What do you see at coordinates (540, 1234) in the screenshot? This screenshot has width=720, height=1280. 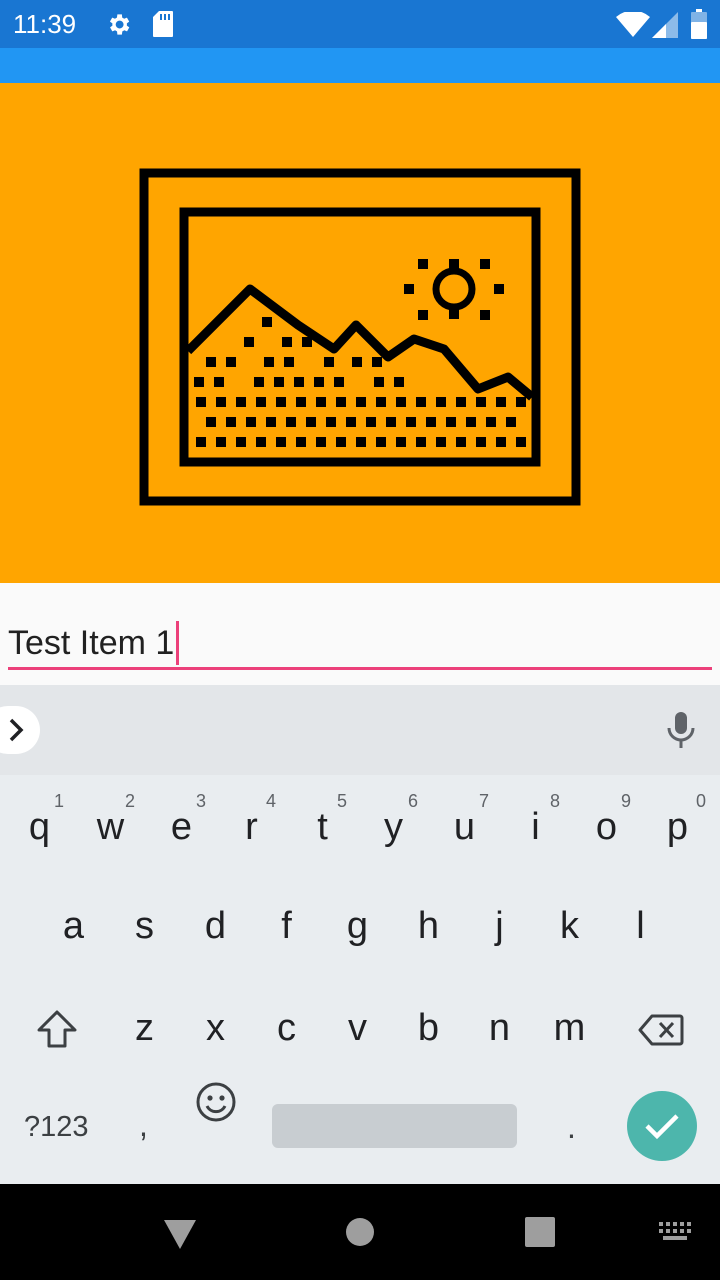 I see `recents-icon` at bounding box center [540, 1234].